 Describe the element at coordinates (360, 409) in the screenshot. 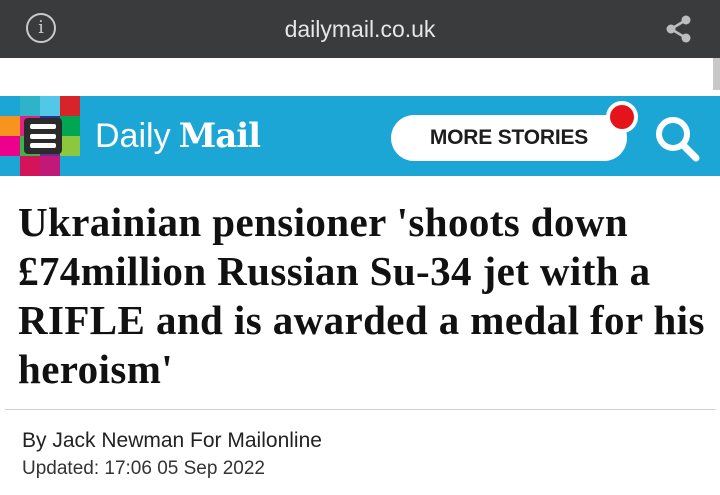

I see `divider` at that location.